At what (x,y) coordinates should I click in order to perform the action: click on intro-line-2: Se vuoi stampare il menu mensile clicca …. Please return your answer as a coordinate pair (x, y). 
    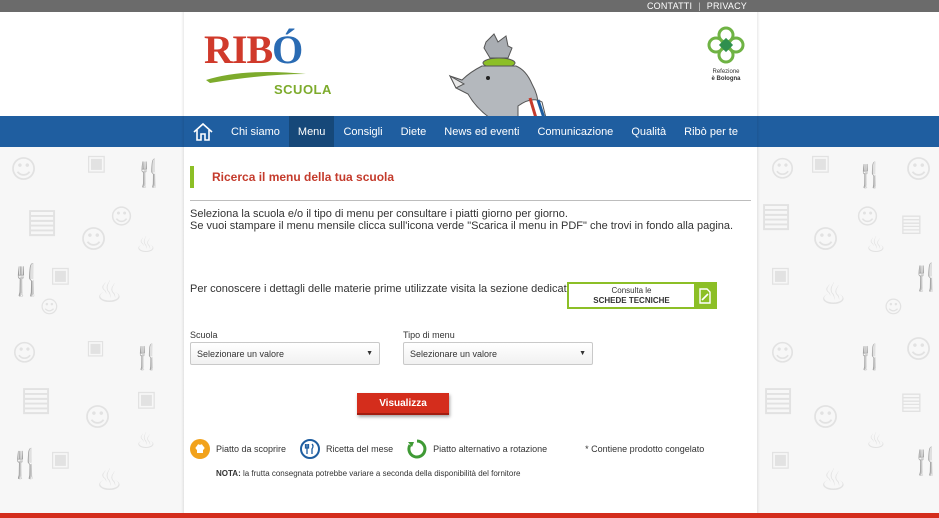
    Looking at the image, I should click on (462, 226).